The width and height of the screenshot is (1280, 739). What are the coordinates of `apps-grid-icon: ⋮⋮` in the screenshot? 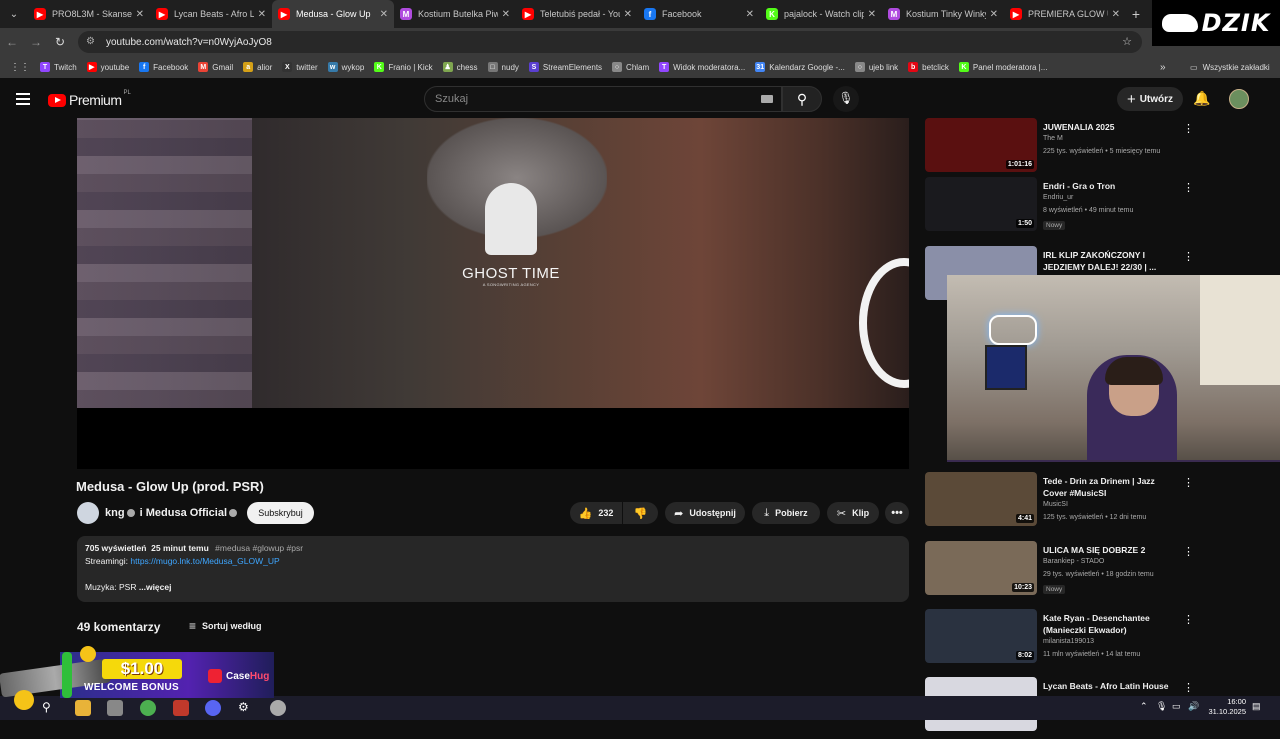 It's located at (20, 67).